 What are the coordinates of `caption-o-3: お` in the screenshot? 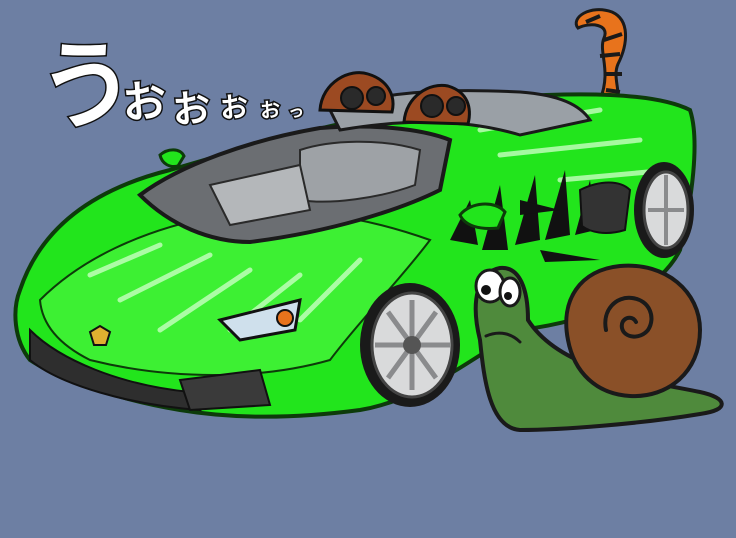 It's located at (233, 108).